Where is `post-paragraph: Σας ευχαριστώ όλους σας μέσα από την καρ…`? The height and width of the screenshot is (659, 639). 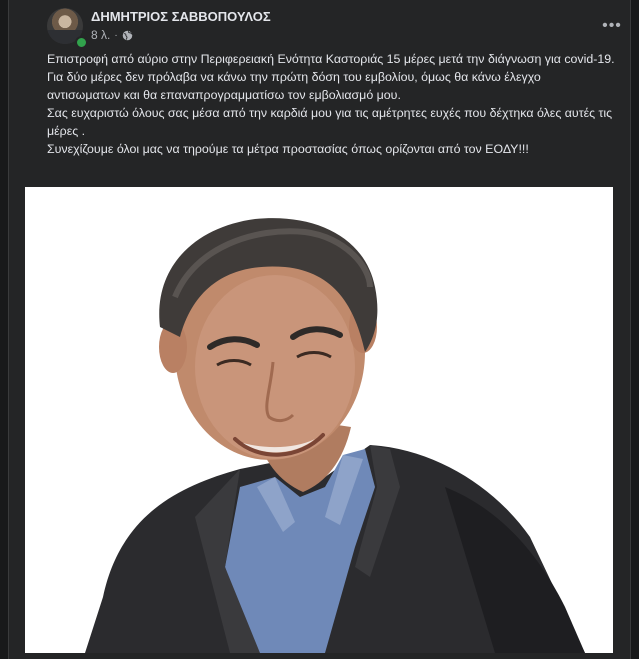
post-paragraph: Σας ευχαριστώ όλους σας μέσα από την καρ… is located at coordinates (330, 122).